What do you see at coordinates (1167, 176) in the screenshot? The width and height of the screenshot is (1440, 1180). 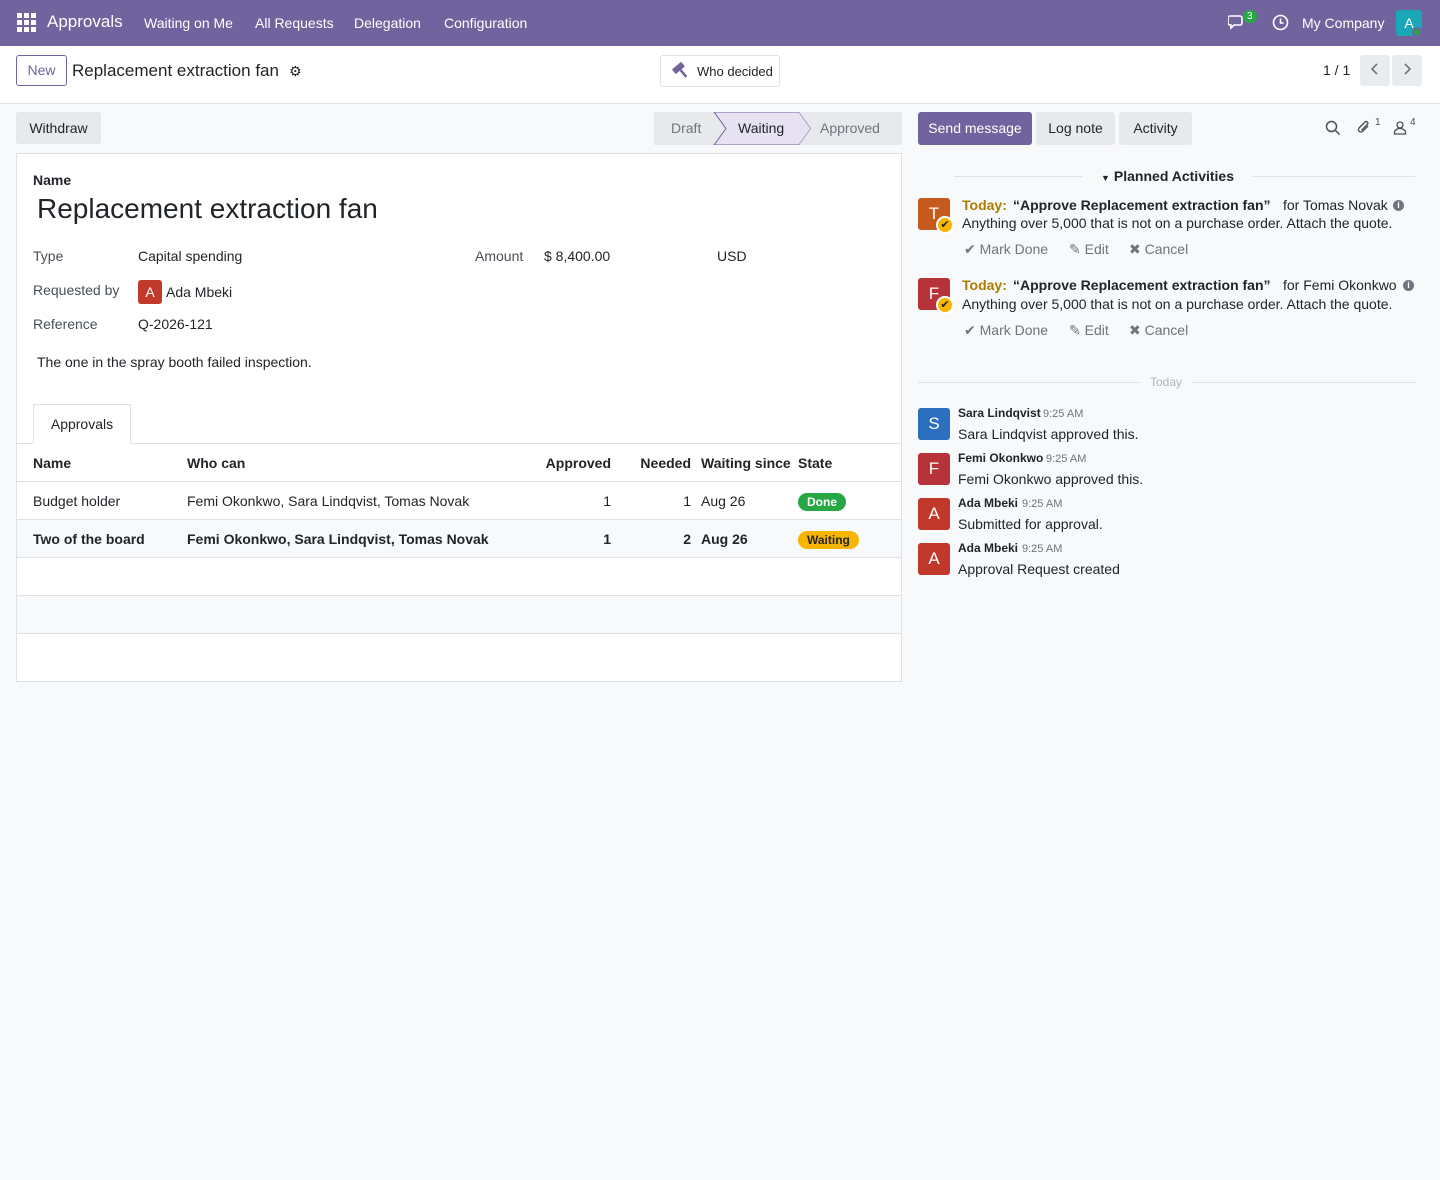 I see `planned-activities-toggle: ▼ Planned Activities` at bounding box center [1167, 176].